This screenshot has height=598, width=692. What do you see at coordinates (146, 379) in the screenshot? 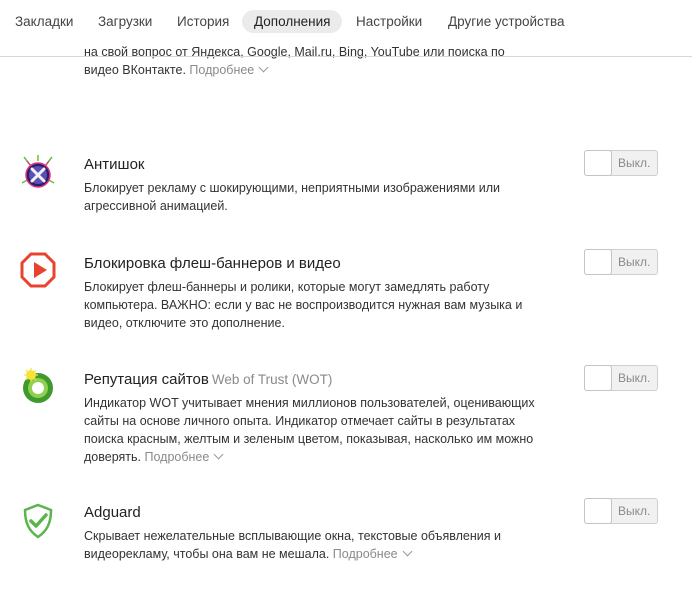
I see `addon-title-text: Репутация сайтов` at bounding box center [146, 379].